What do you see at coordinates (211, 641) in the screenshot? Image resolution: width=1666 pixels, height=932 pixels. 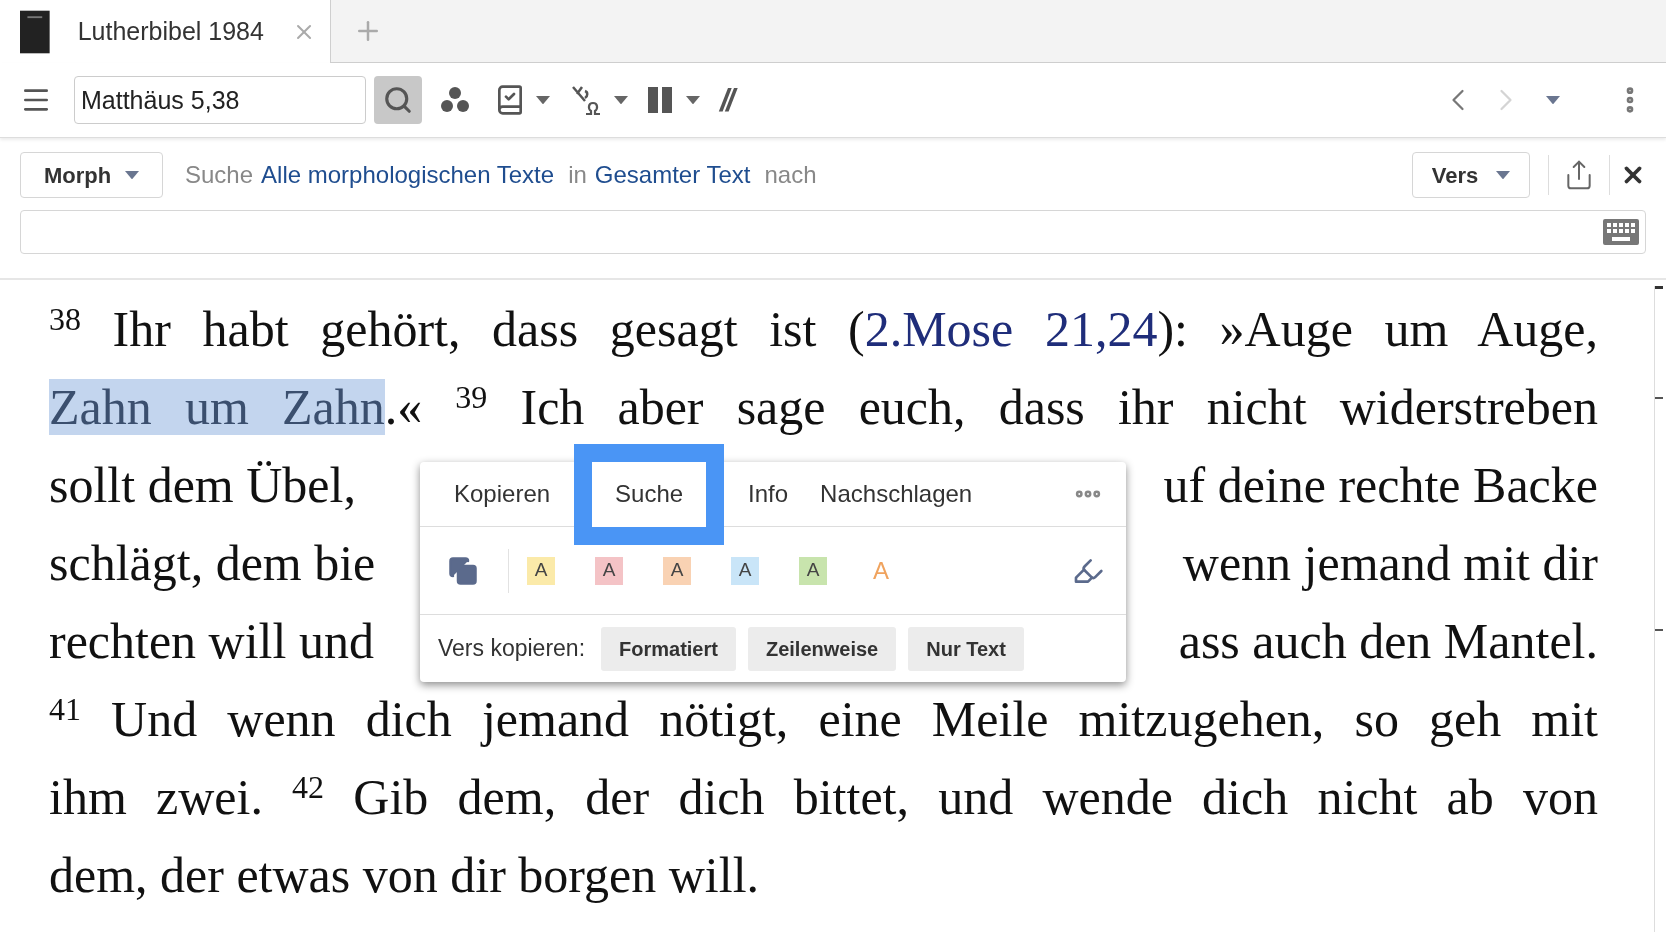 I see `verse-text: rechten will und` at bounding box center [211, 641].